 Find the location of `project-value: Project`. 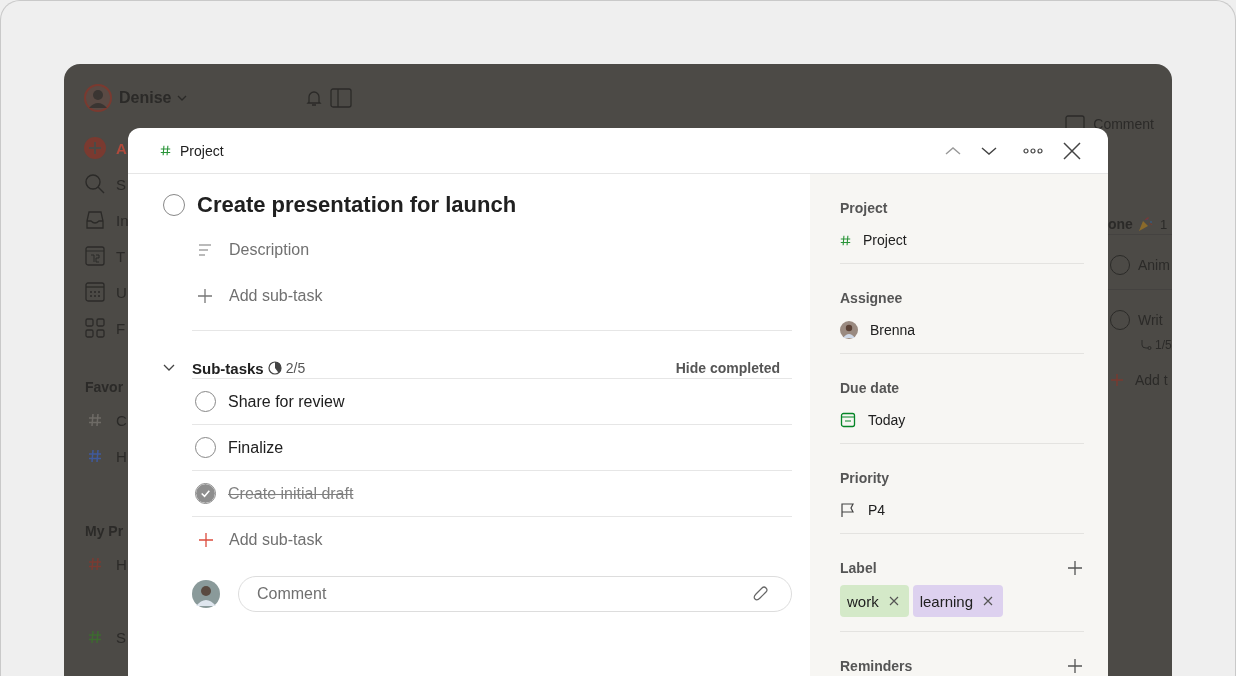

project-value: Project is located at coordinates (885, 240).